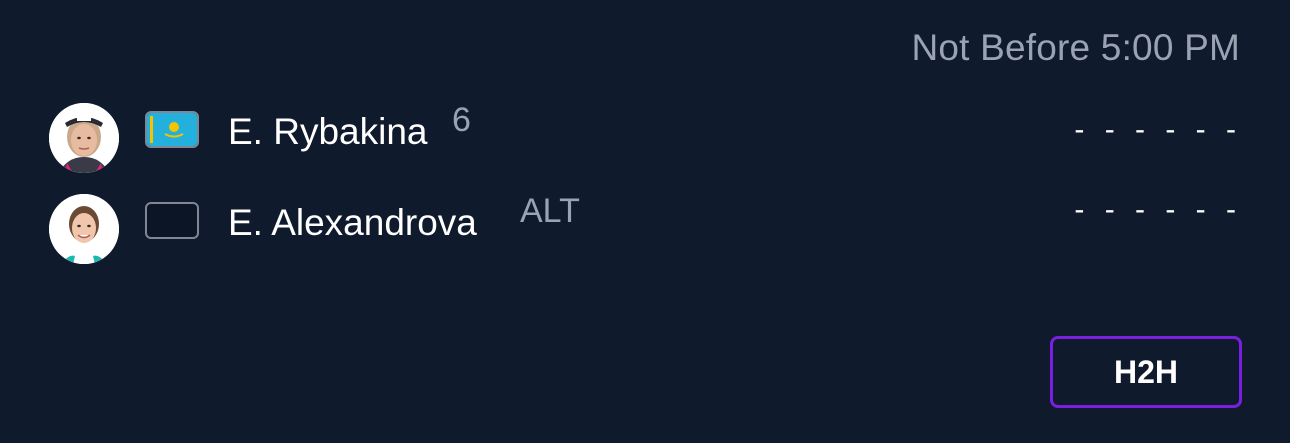  What do you see at coordinates (461, 120) in the screenshot?
I see `player-seed: 6` at bounding box center [461, 120].